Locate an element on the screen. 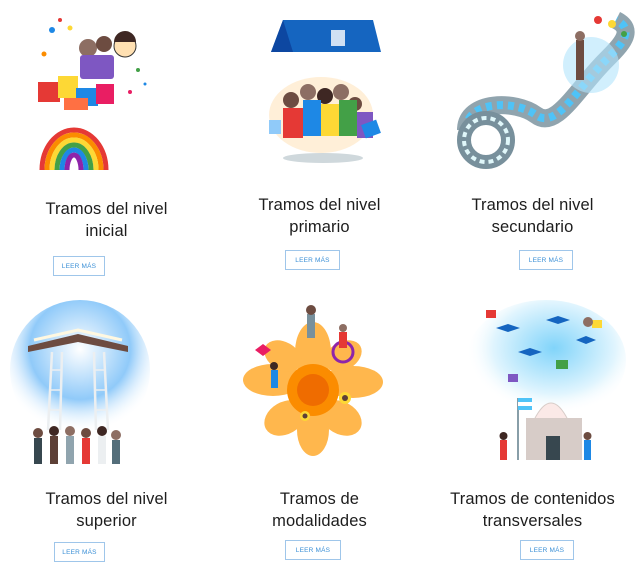  transversales-illustration-icon is located at coordinates (532, 380).